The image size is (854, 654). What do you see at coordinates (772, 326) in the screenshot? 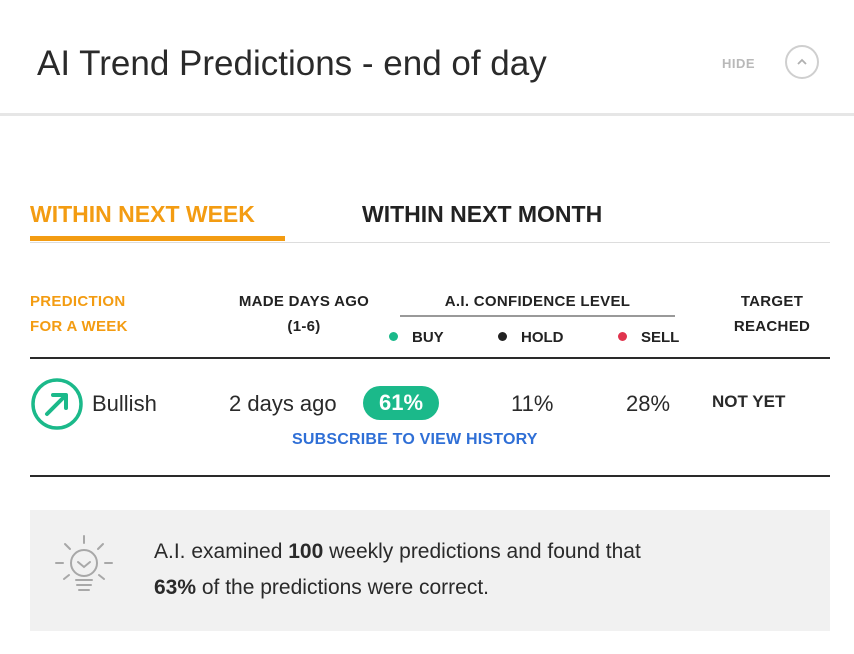
I see `column-header-target-line2: REACHED` at bounding box center [772, 326].